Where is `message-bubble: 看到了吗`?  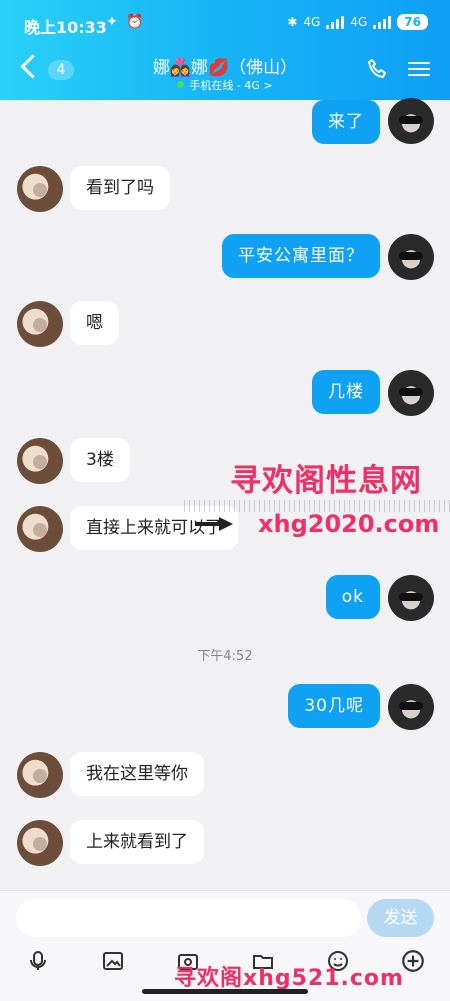
message-bubble: 看到了吗 is located at coordinates (120, 188).